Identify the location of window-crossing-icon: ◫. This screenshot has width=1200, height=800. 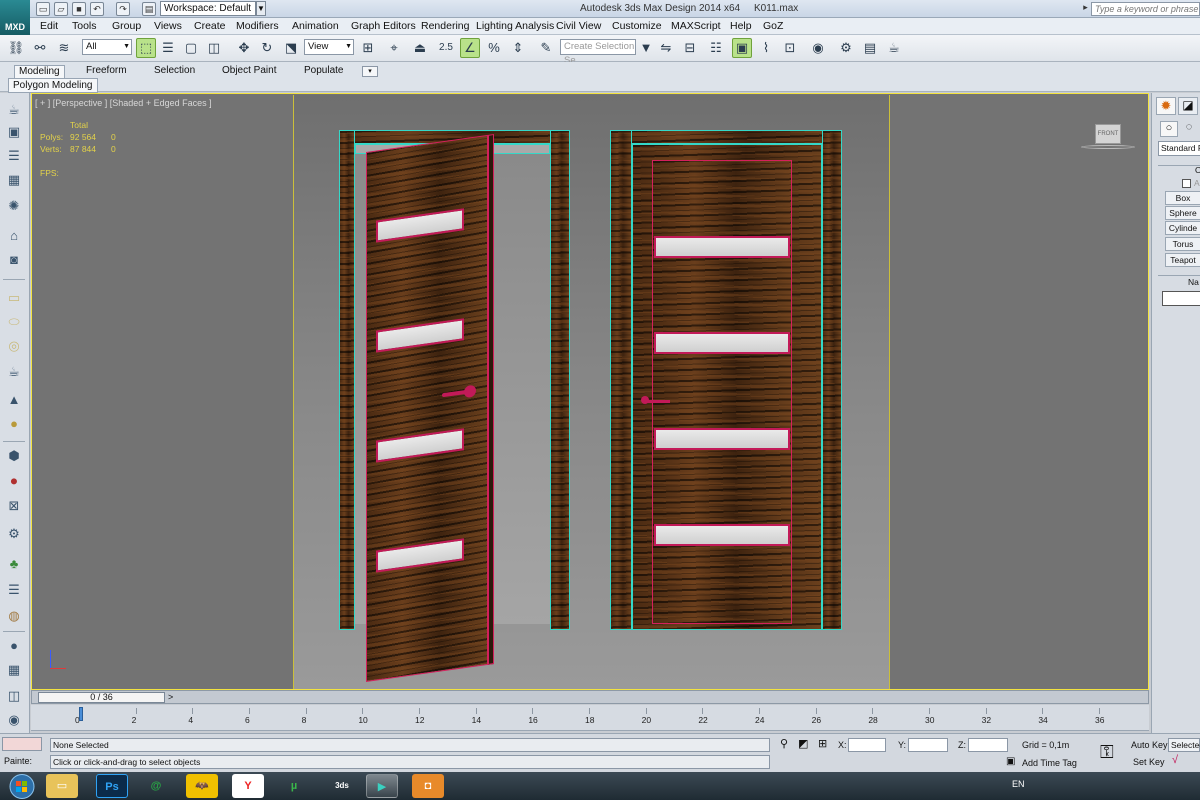
(214, 48).